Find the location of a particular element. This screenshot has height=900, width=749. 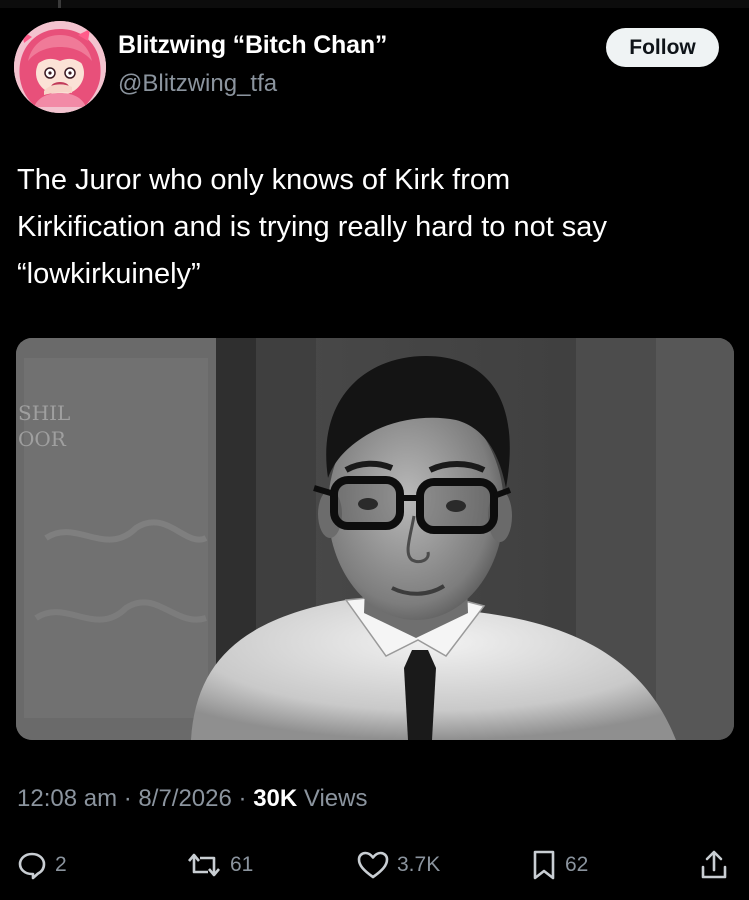

bookmark-count: 62 is located at coordinates (577, 864).